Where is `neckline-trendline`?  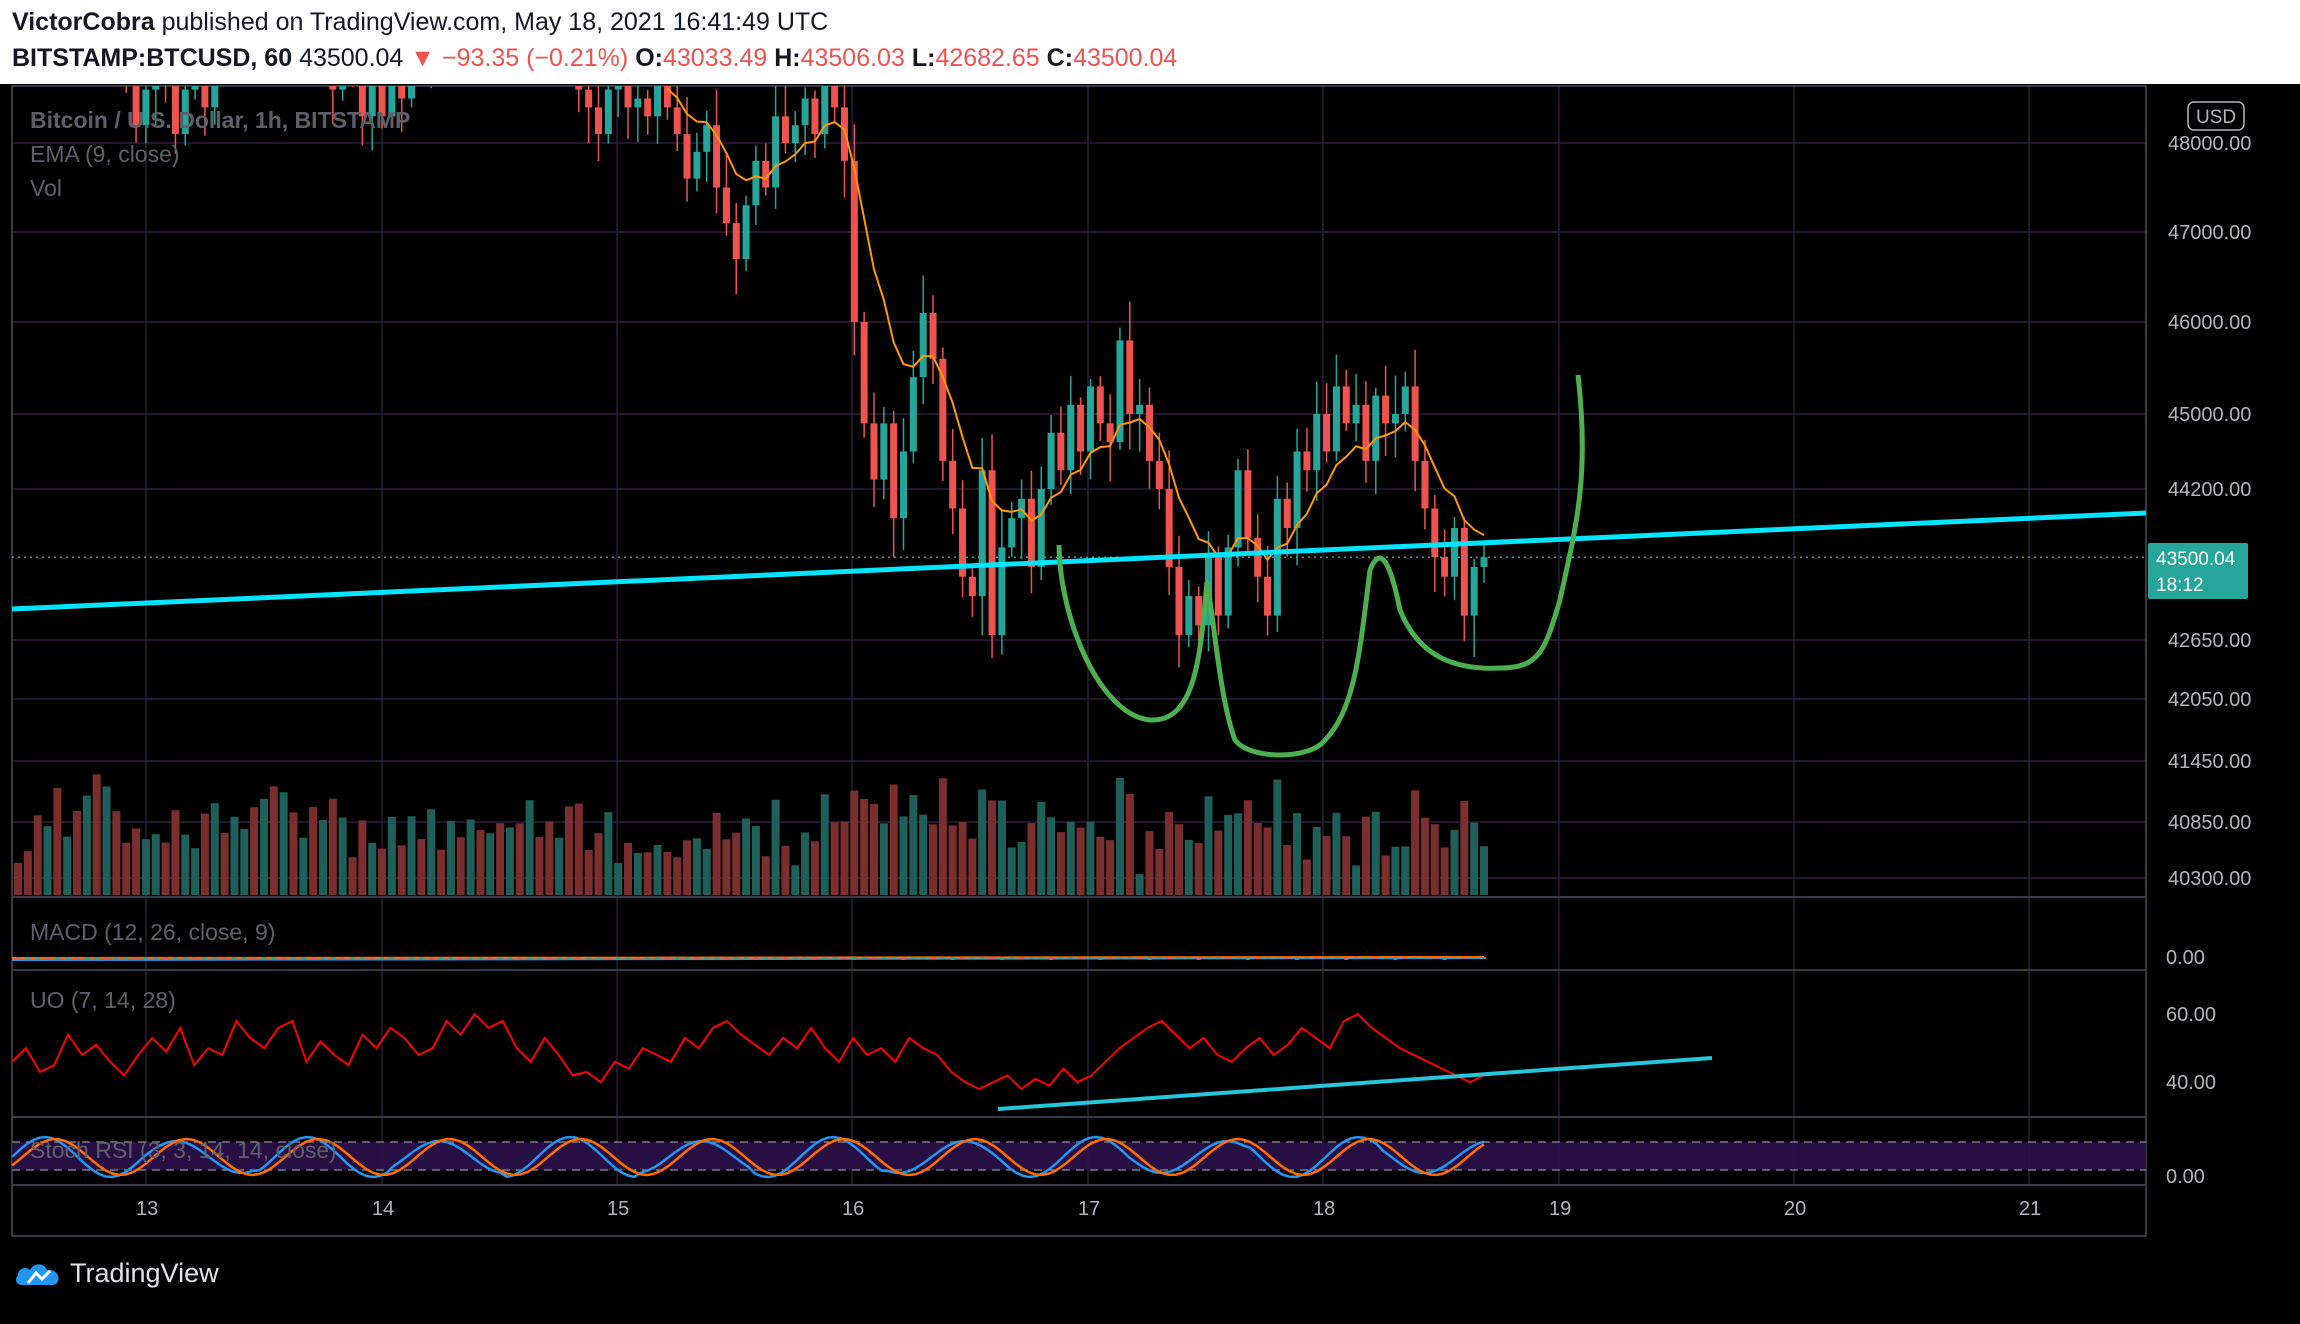 neckline-trendline is located at coordinates (1079, 561).